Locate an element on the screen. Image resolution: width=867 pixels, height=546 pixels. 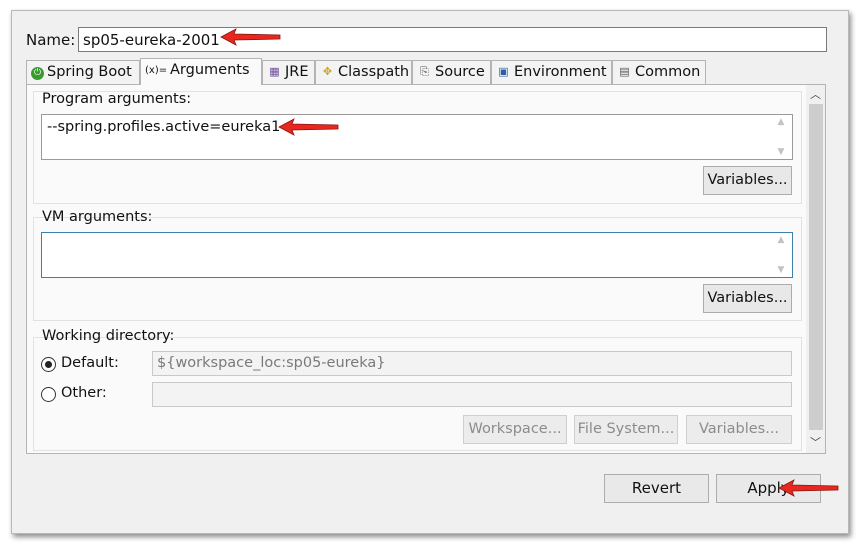
tab-source: ⎘ Source is located at coordinates (451, 72).